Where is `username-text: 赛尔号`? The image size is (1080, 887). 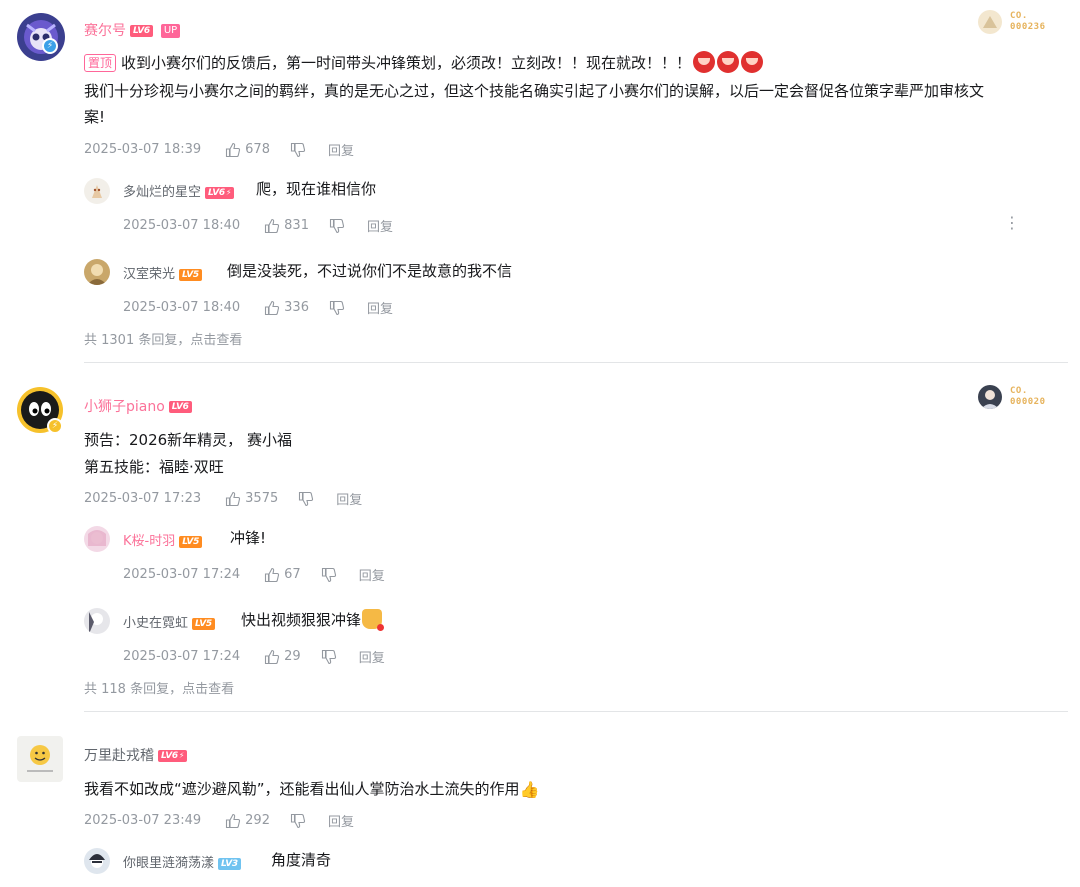
username-text: 赛尔号 is located at coordinates (105, 31).